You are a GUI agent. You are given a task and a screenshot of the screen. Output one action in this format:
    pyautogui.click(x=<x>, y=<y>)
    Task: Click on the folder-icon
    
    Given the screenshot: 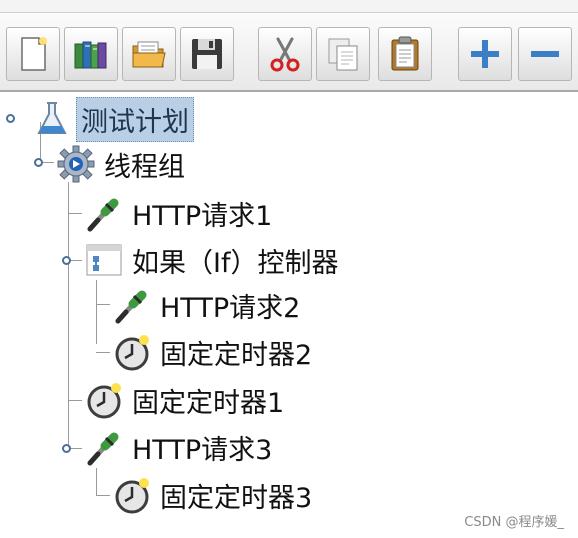 What is the action you would take?
    pyautogui.click(x=149, y=54)
    